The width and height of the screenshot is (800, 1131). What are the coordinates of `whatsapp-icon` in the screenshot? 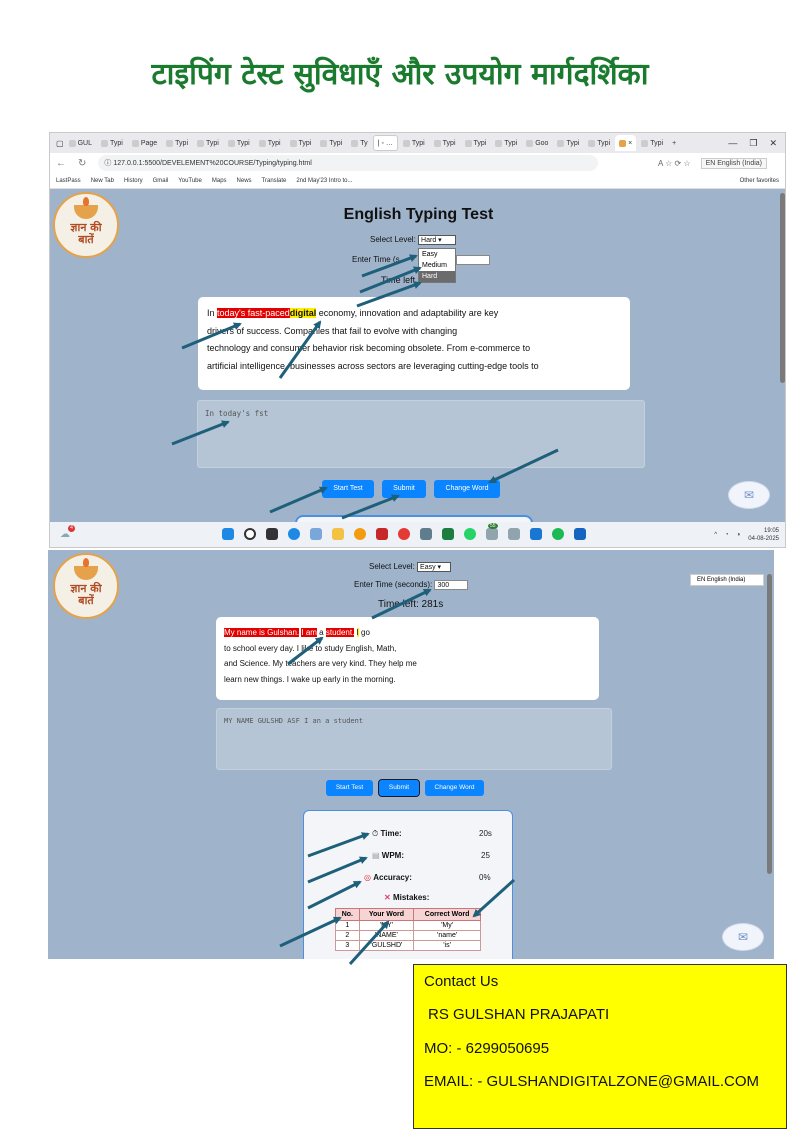 It's located at (470, 534).